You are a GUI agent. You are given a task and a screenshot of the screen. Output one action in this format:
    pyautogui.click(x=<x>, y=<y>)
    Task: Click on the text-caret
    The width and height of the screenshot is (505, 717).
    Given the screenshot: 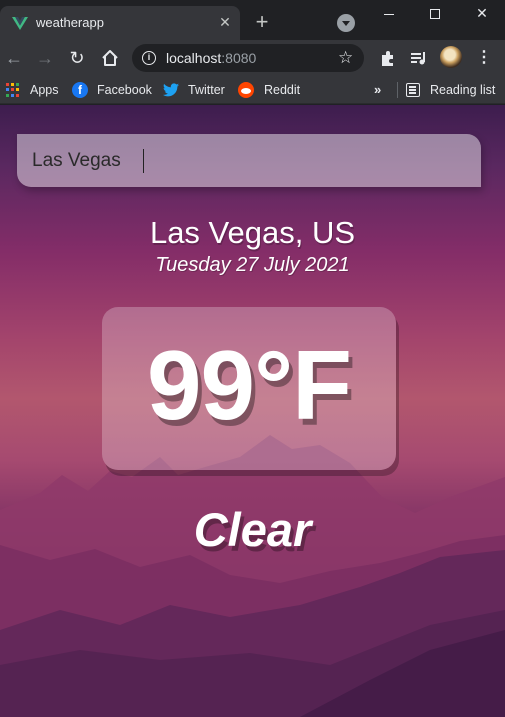 What is the action you would take?
    pyautogui.click(x=143, y=161)
    